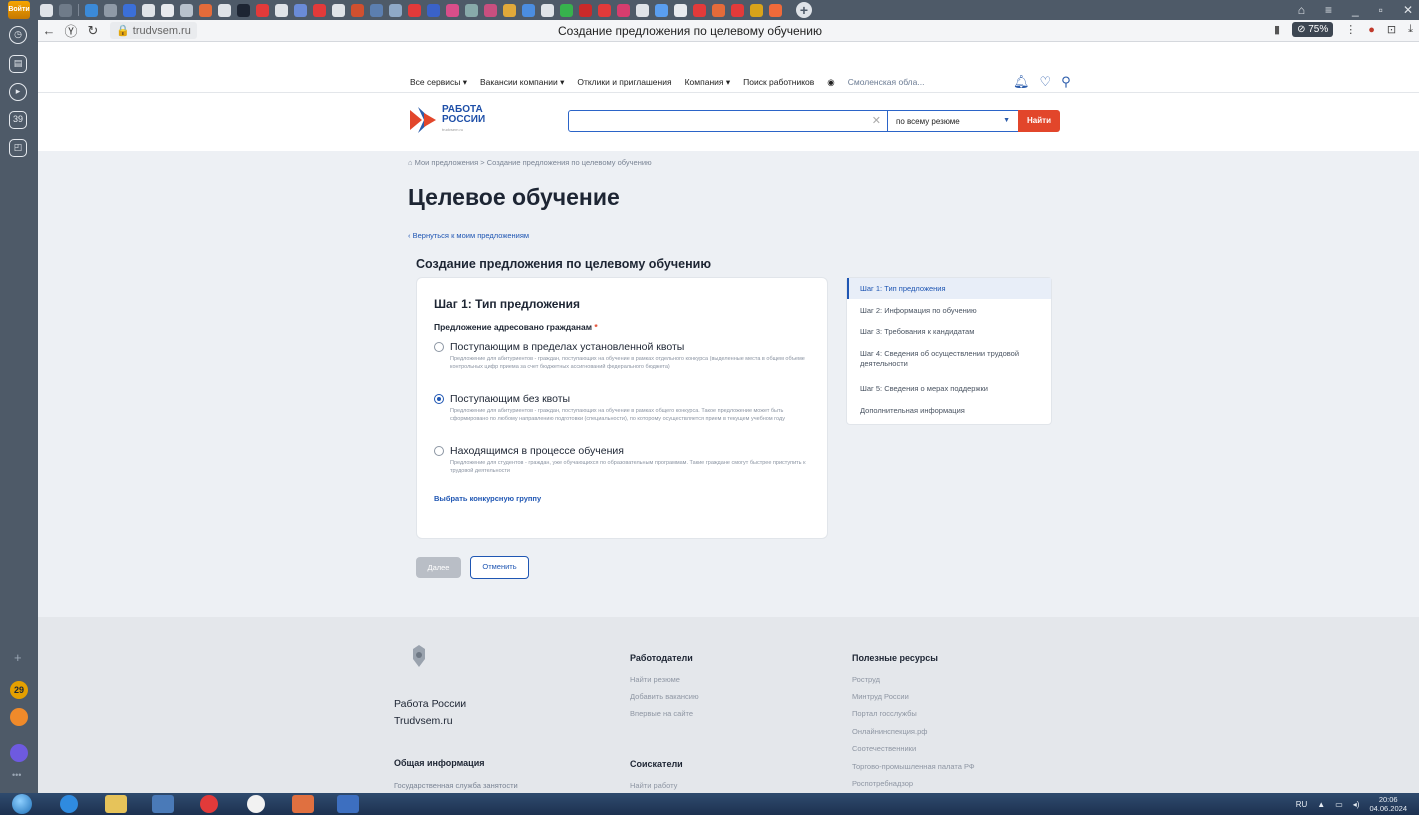 The image size is (1419, 815). What do you see at coordinates (778, 82) in the screenshot?
I see `nav-find-workers: Поиск работников` at bounding box center [778, 82].